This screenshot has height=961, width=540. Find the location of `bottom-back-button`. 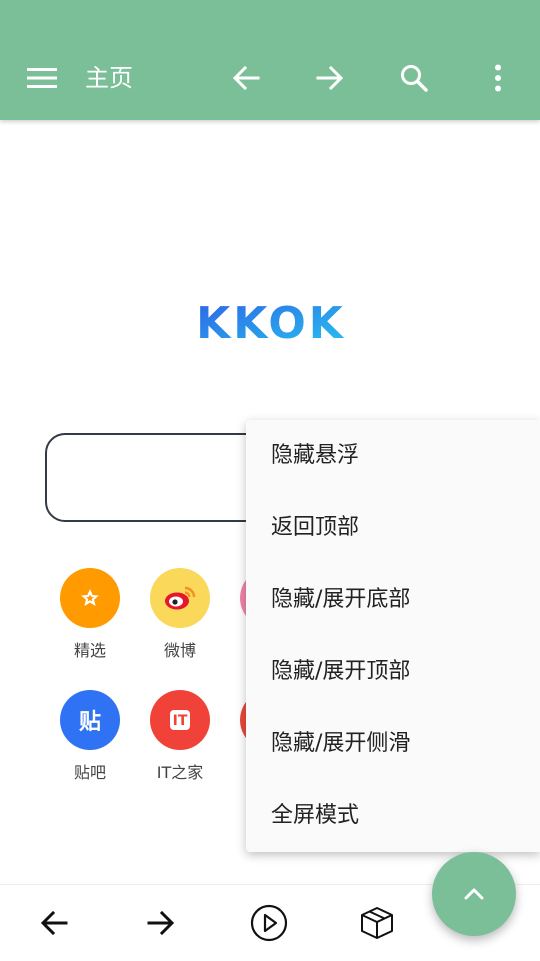

bottom-back-button is located at coordinates (54, 923).